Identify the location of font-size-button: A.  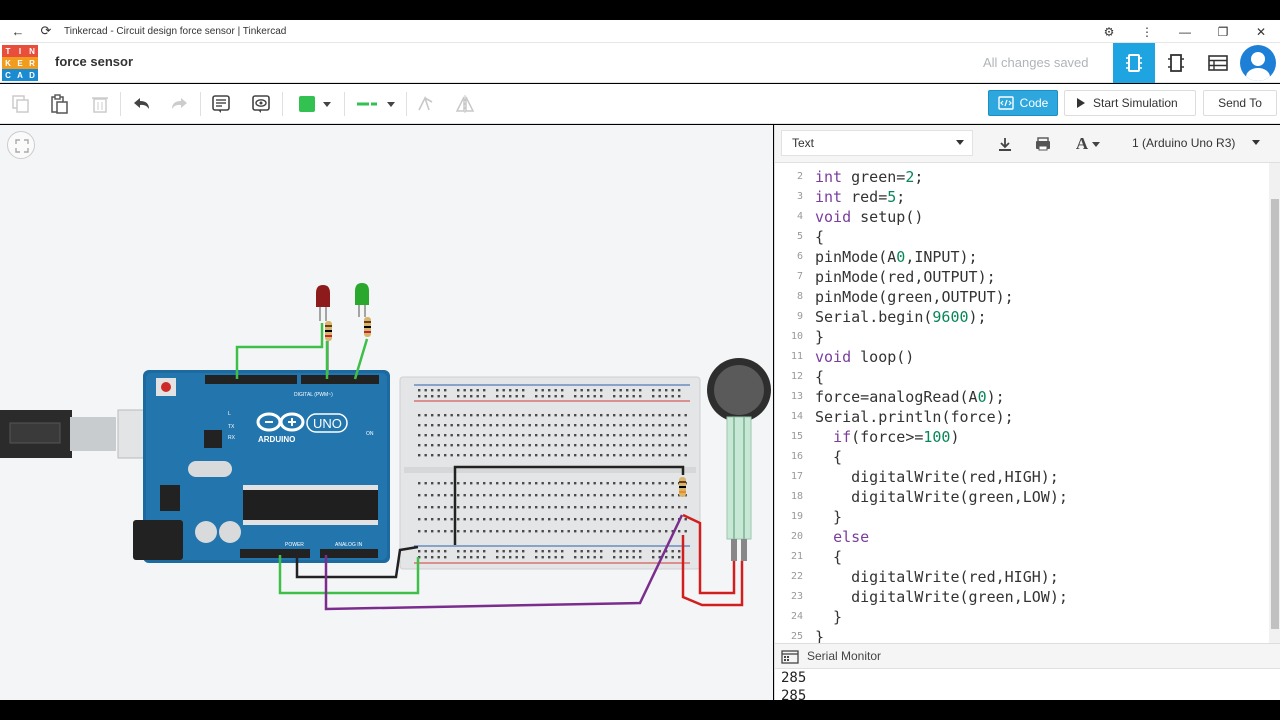
(1088, 144).